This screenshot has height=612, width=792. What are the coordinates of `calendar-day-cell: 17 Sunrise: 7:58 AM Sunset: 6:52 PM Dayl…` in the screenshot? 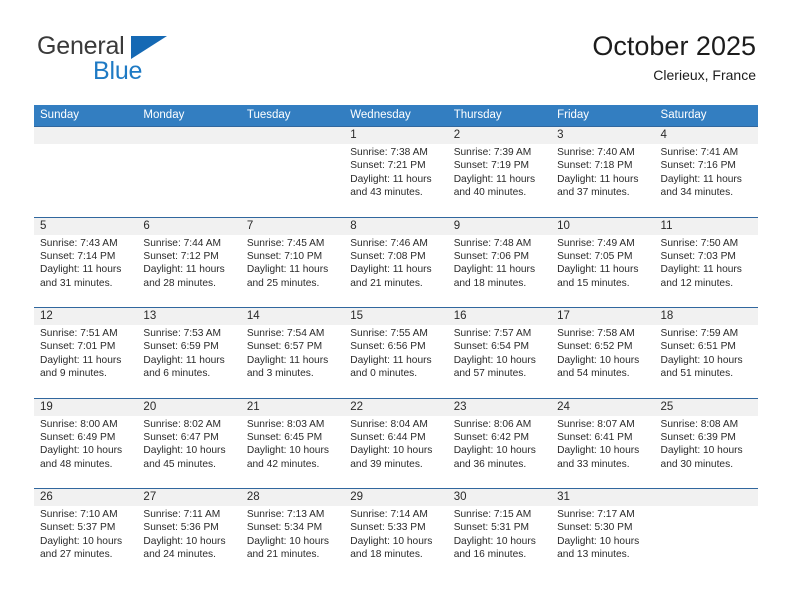 It's located at (602, 353).